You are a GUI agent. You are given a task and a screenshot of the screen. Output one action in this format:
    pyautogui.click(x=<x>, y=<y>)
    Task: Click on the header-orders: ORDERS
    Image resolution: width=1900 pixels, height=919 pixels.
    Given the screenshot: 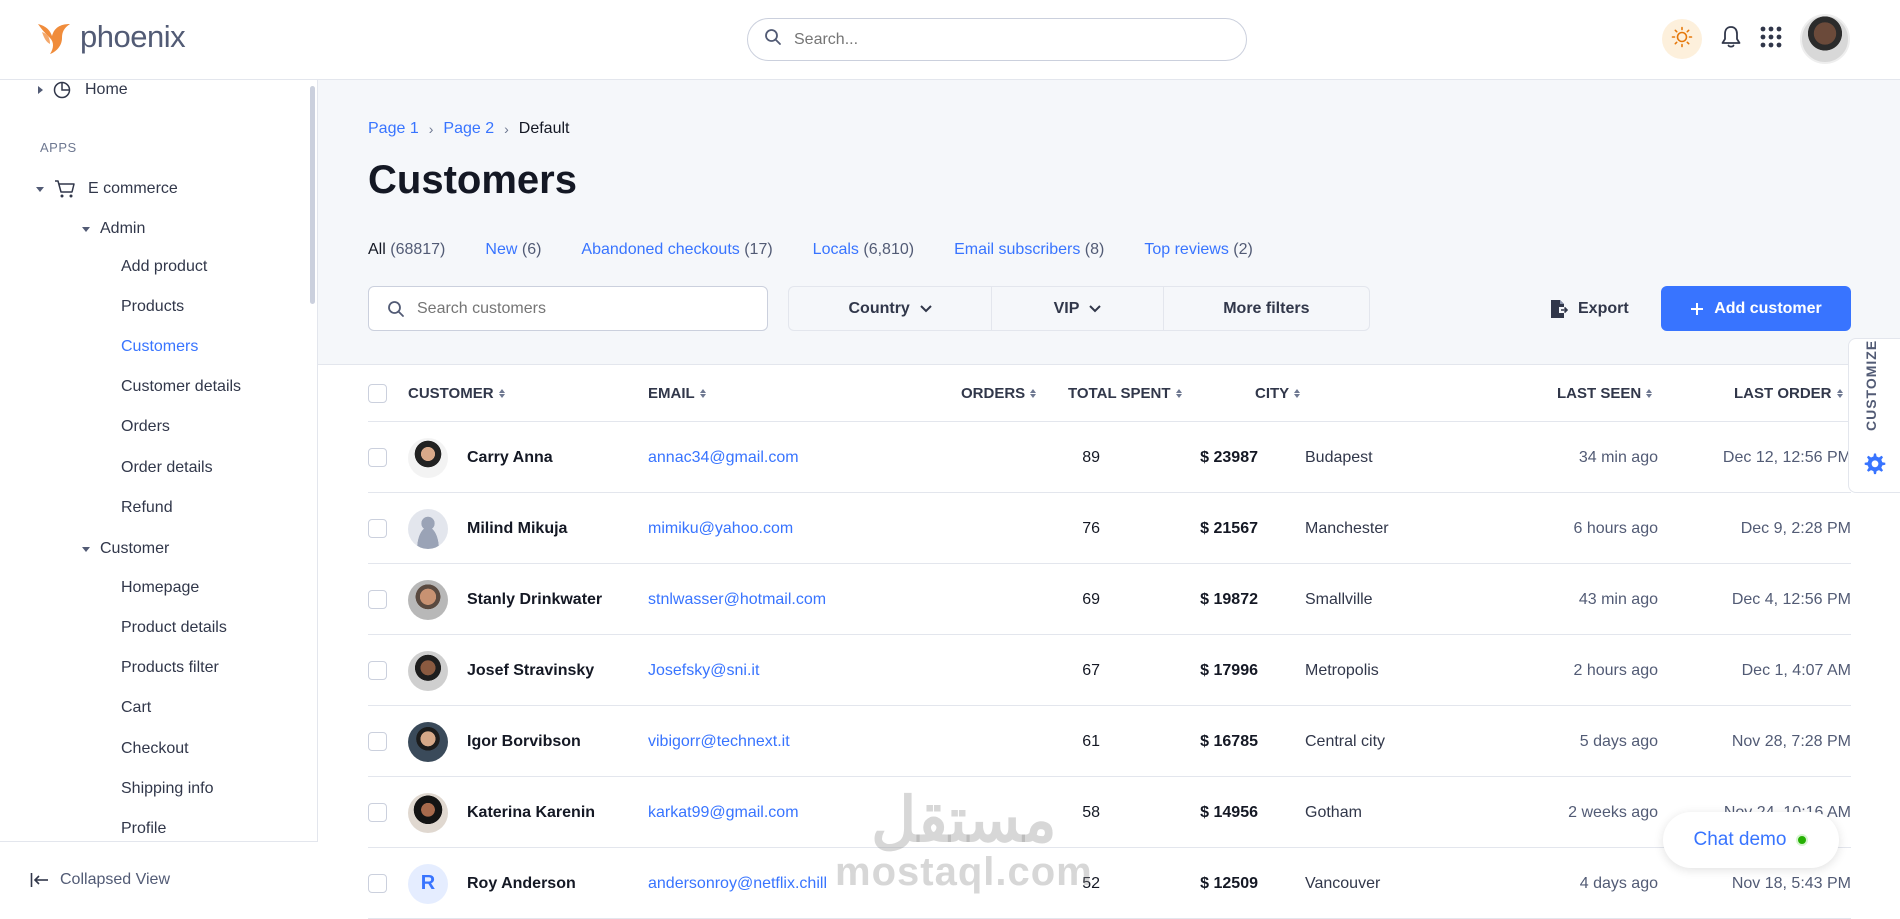 What is the action you would take?
    pyautogui.click(x=999, y=393)
    